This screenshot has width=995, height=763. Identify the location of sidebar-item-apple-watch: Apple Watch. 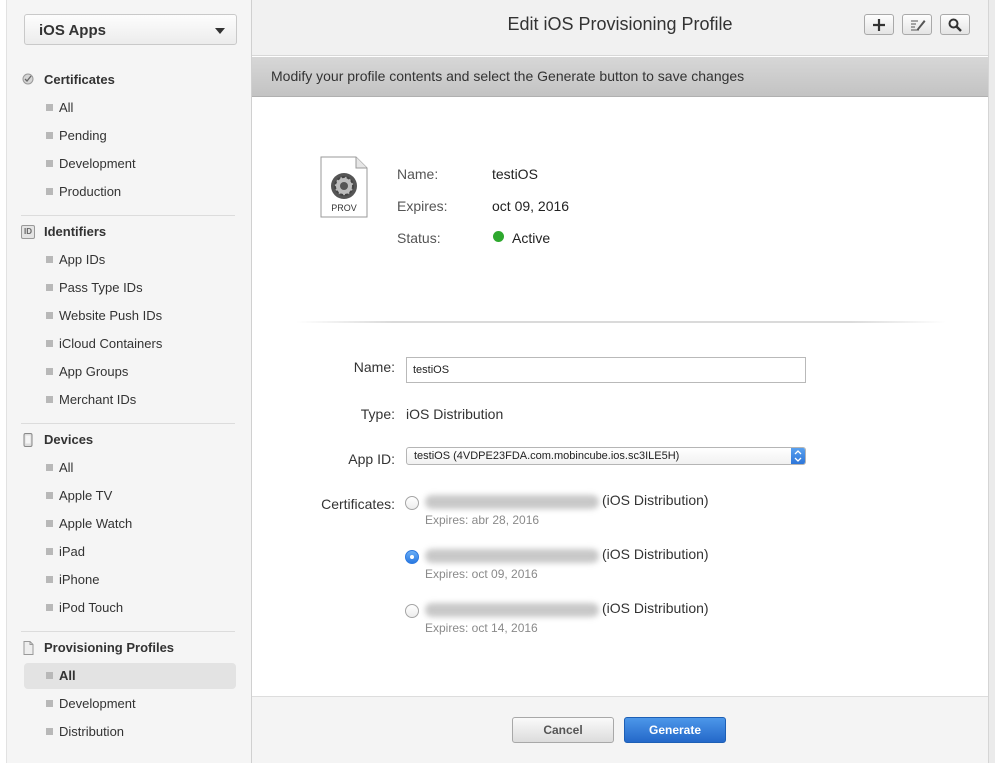
(130, 524).